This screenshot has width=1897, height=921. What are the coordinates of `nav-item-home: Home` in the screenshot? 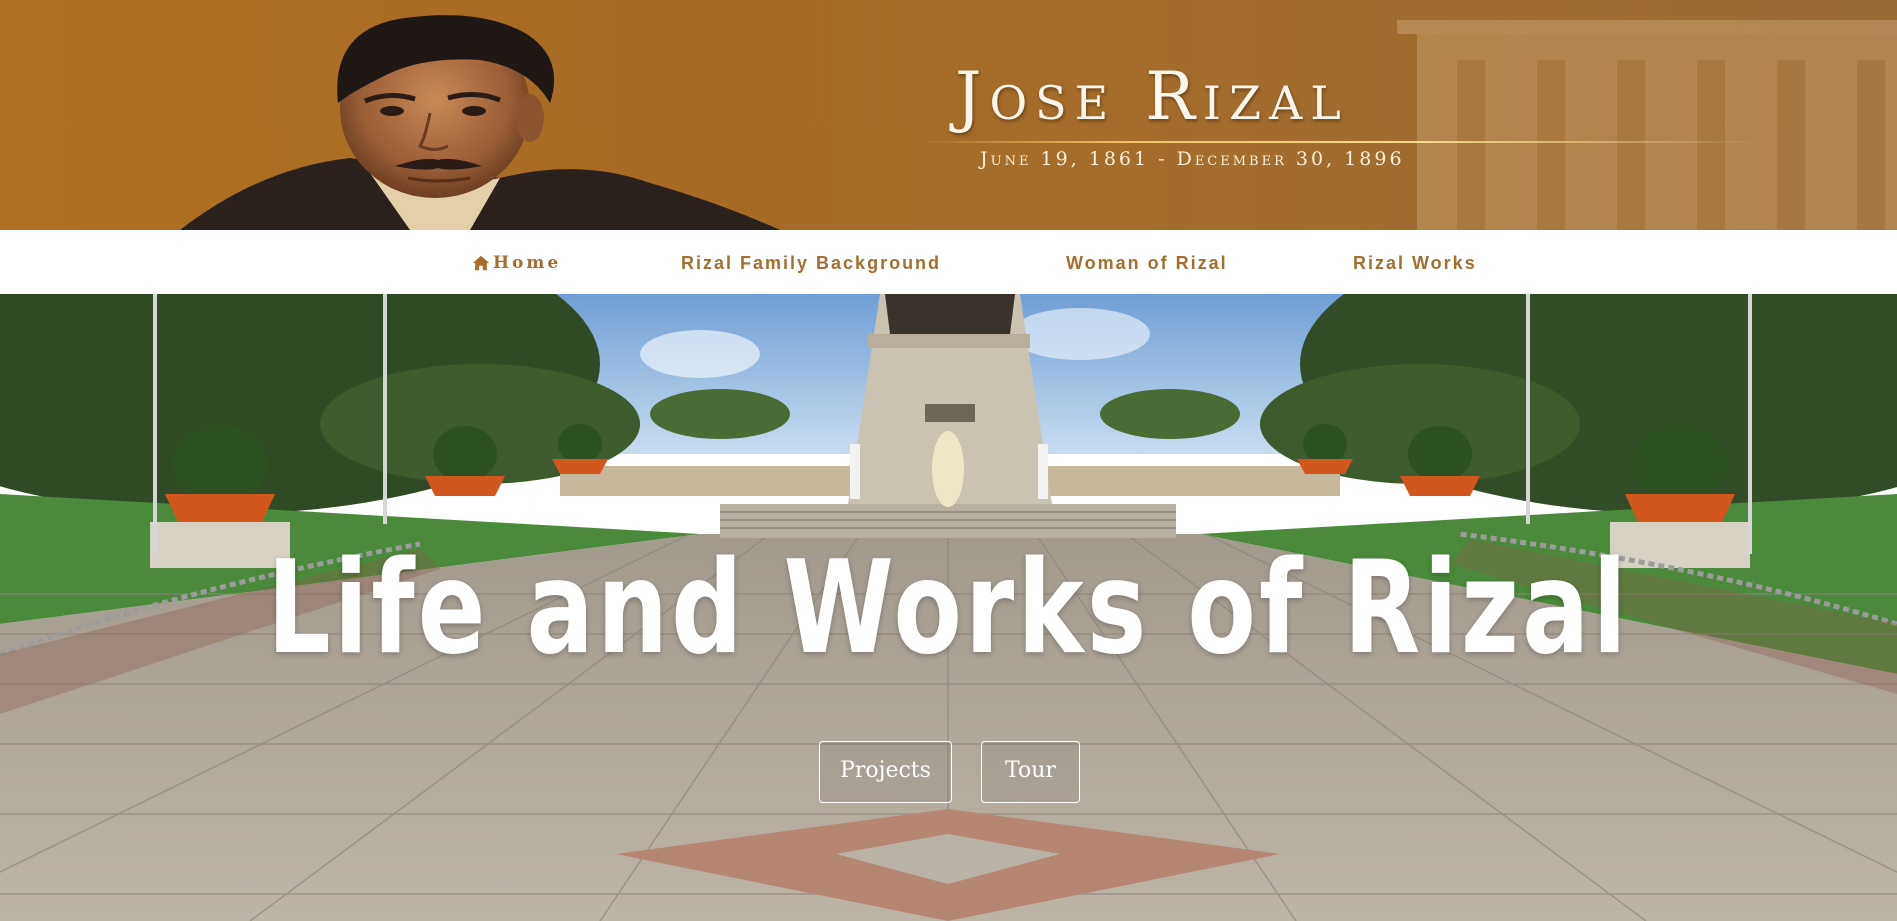 It's located at (516, 263).